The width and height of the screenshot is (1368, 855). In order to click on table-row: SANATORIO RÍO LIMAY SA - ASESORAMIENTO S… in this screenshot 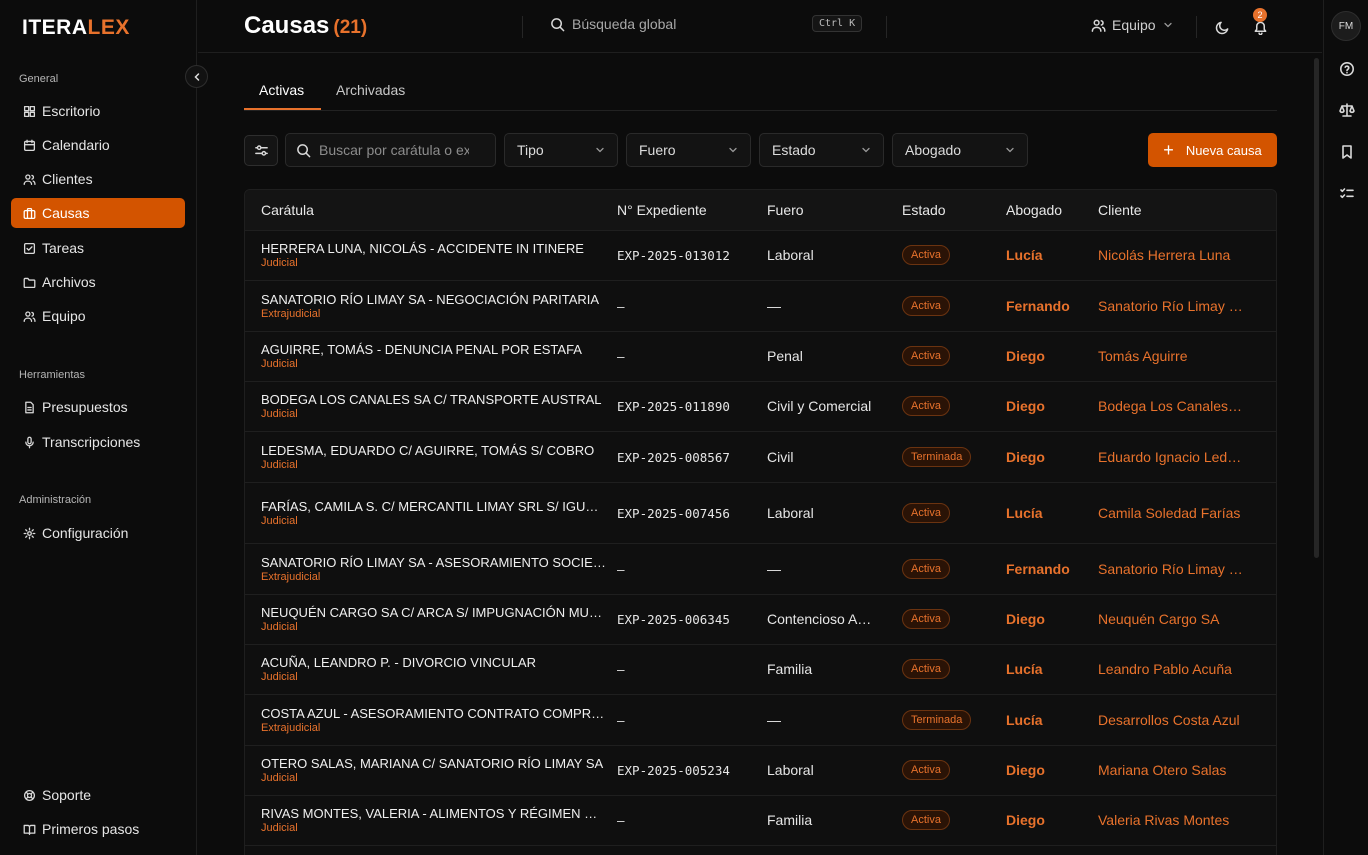, I will do `click(760, 569)`.